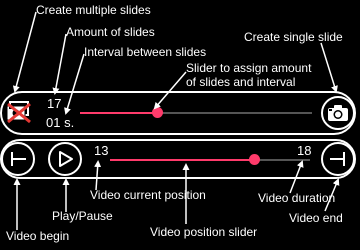 This screenshot has width=360, height=250. What do you see at coordinates (157, 112) in the screenshot?
I see `slides-slider-thumb` at bounding box center [157, 112].